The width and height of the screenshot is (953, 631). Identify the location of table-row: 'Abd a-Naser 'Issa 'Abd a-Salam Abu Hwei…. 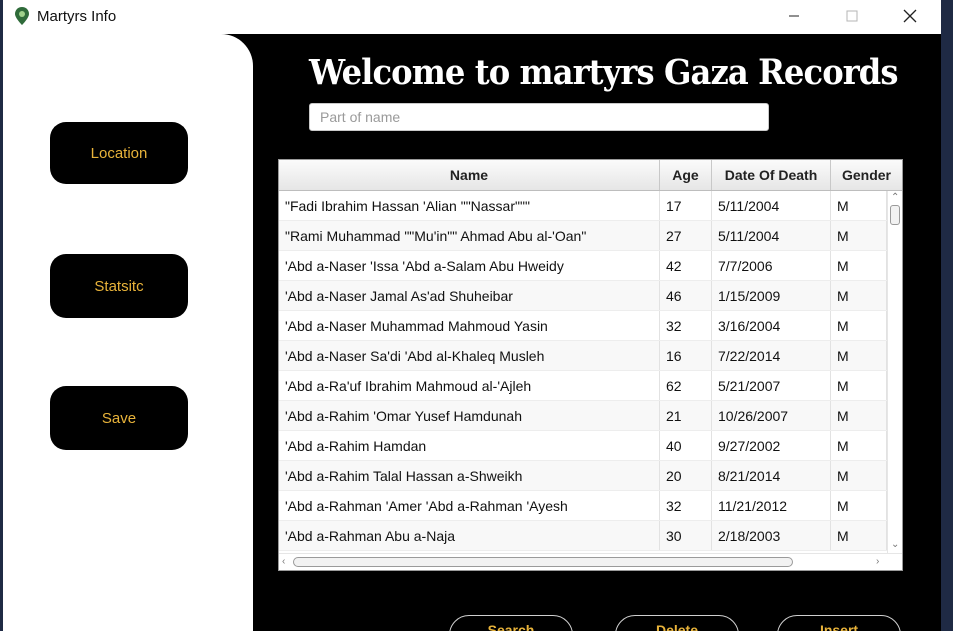
(583, 266).